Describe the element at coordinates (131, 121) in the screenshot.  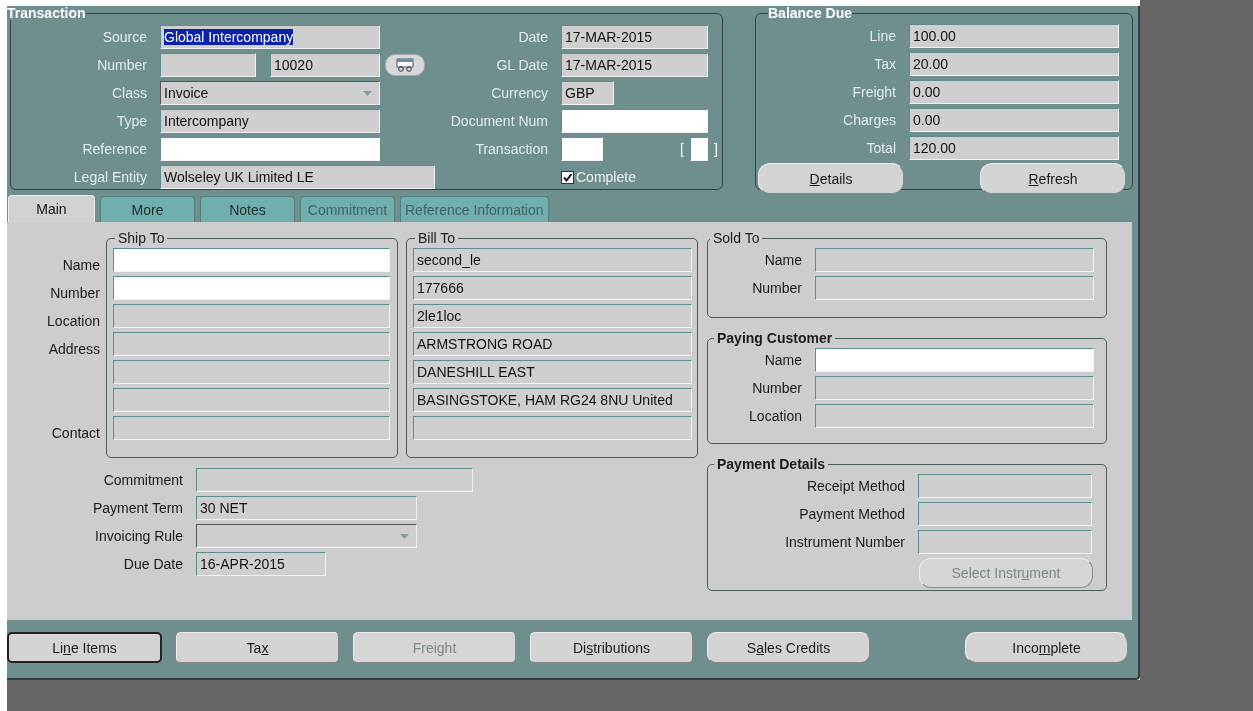
I see `field-label: Type` at that location.